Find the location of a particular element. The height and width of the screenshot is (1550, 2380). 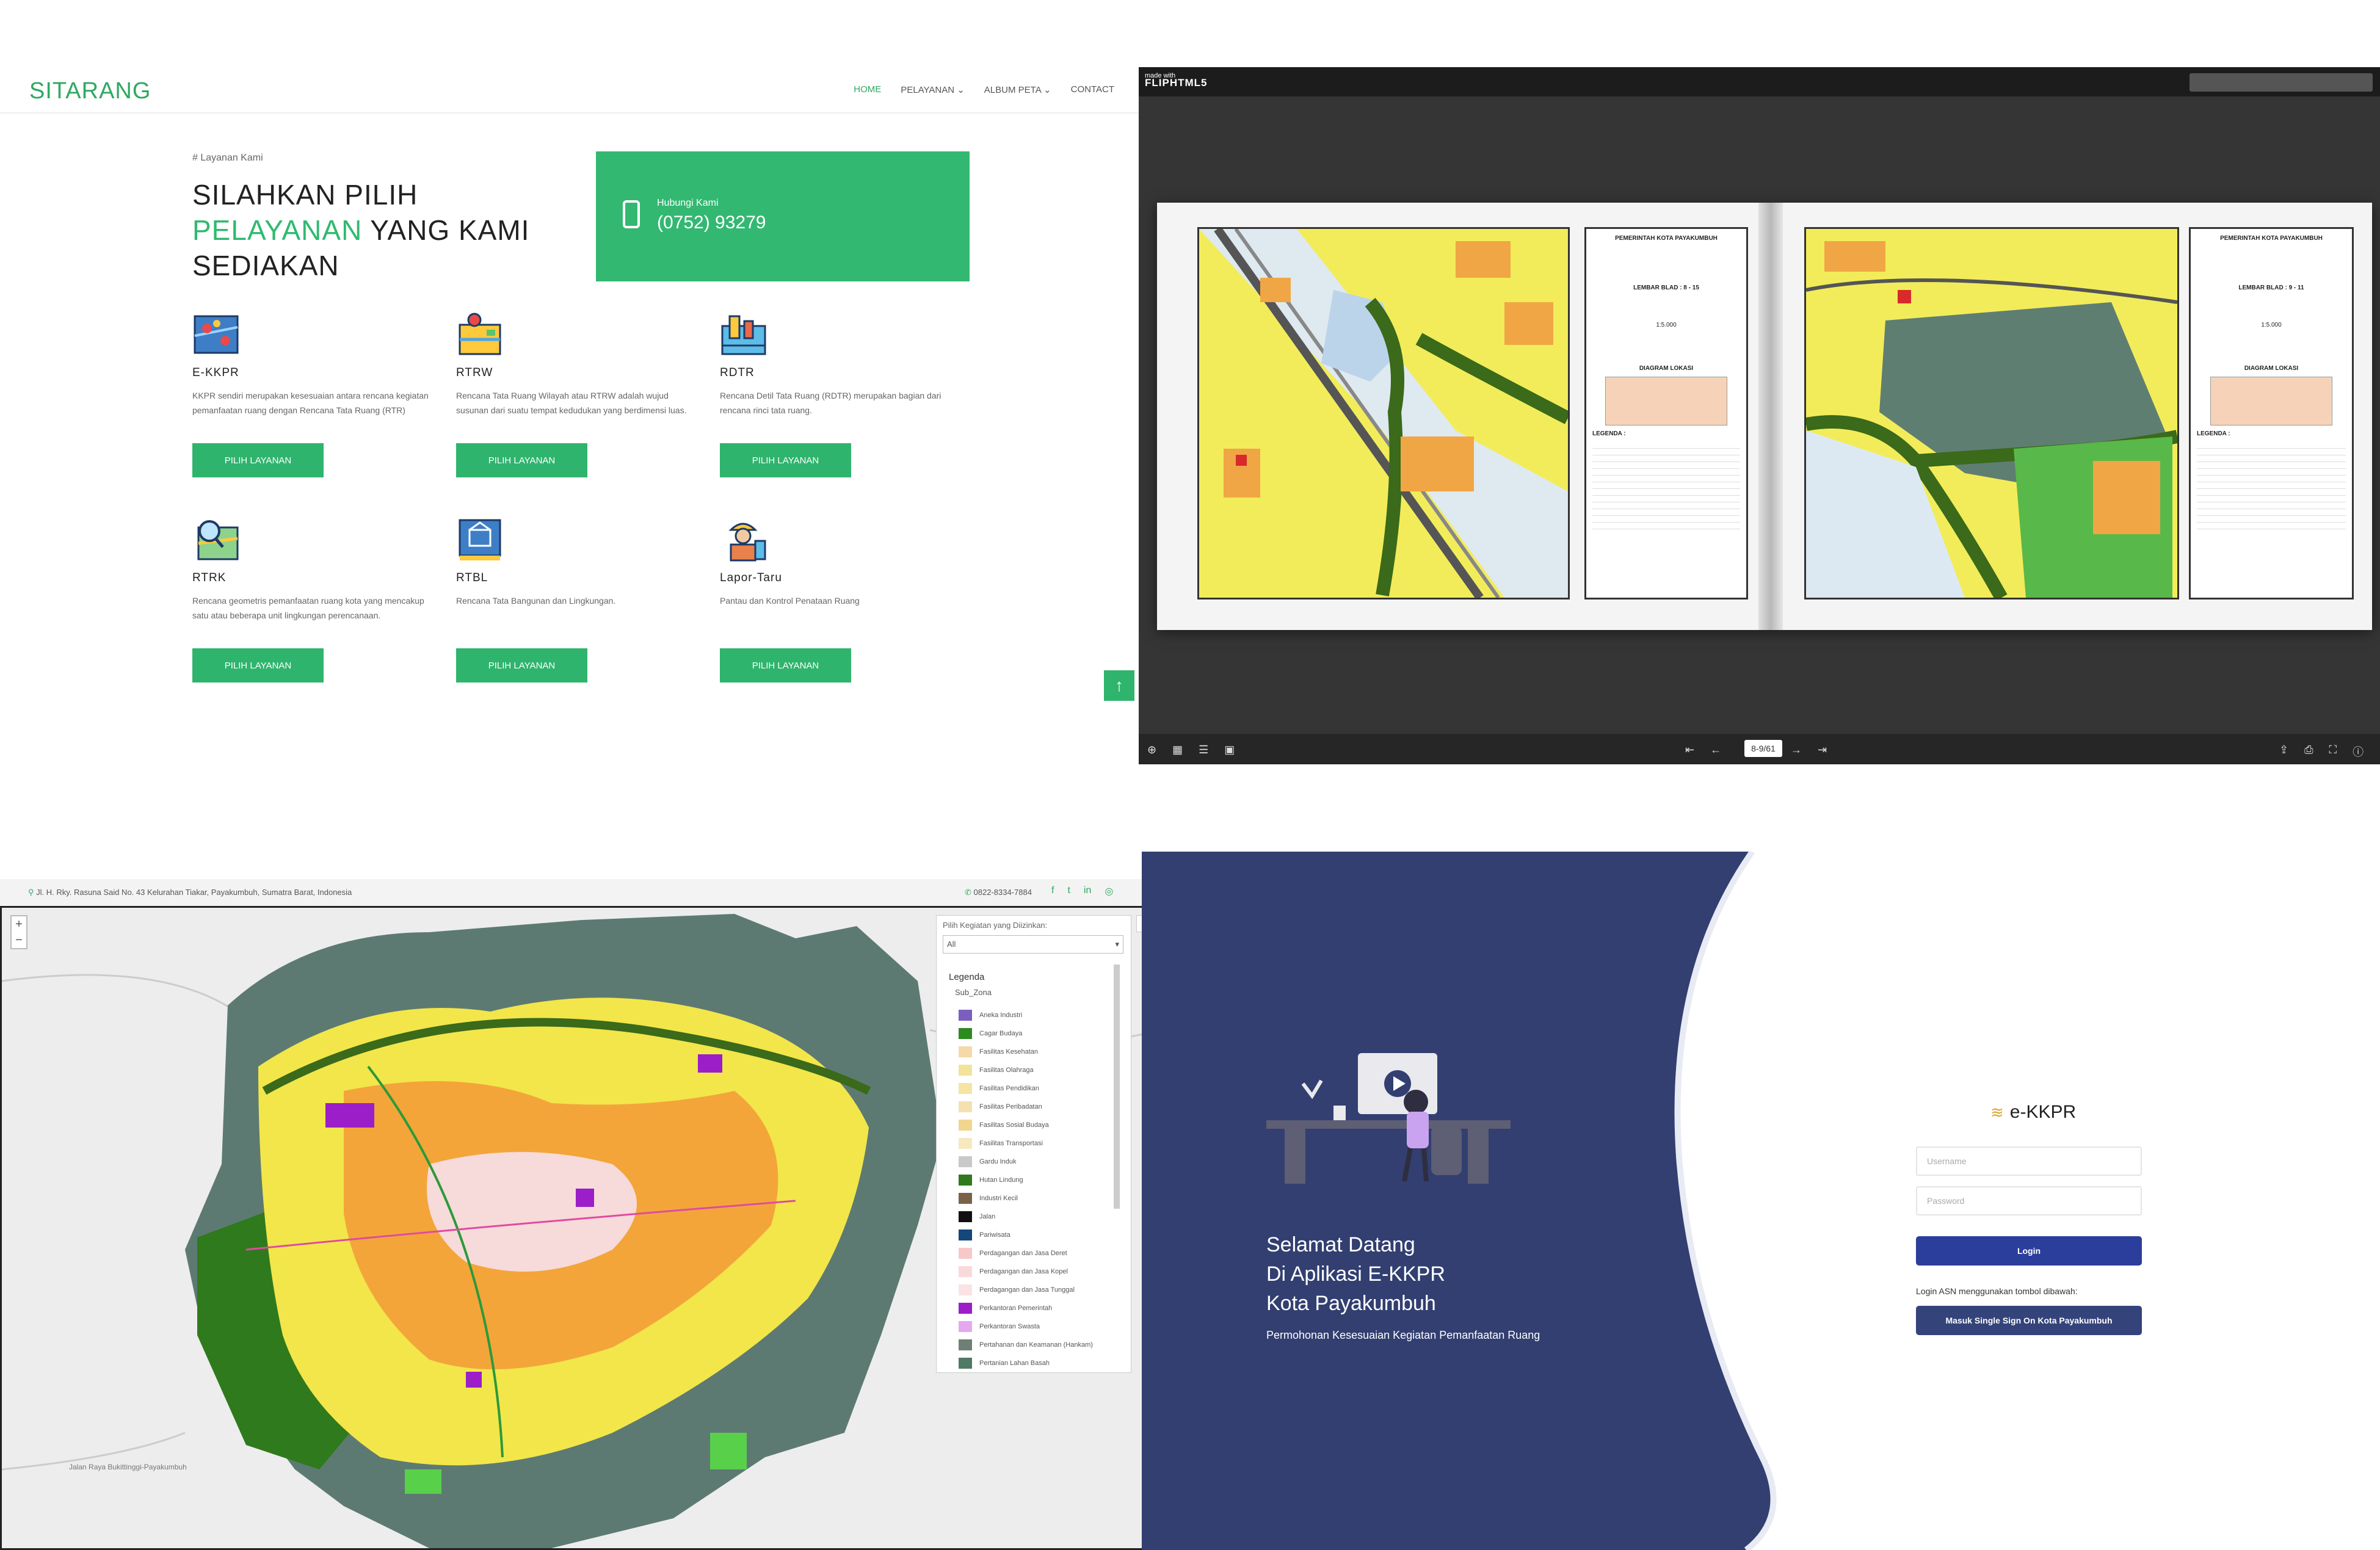

legend-label: Perdagangan dan Jasa Deret is located at coordinates (1023, 1253).